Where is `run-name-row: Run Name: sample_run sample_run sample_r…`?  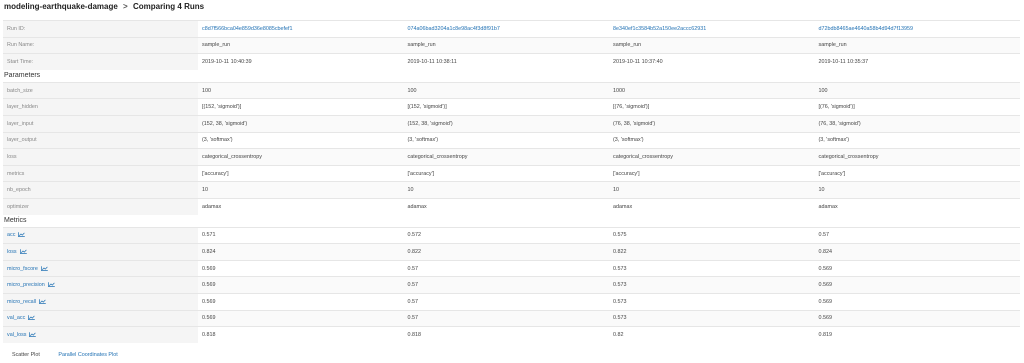
run-name-row: Run Name: sample_run sample_run sample_r… is located at coordinates (511, 45).